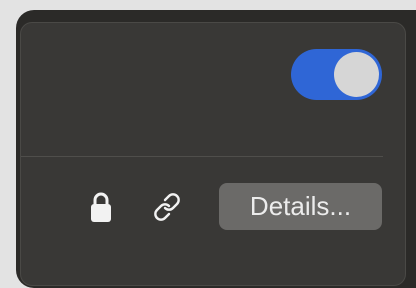 This screenshot has width=416, height=288. Describe the element at coordinates (101, 207) in the screenshot. I see `lock-icon` at that location.